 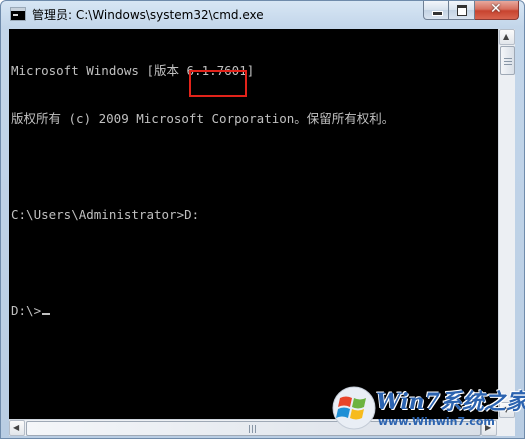 I want to click on scroll-left-button: ◀, so click(x=17, y=428).